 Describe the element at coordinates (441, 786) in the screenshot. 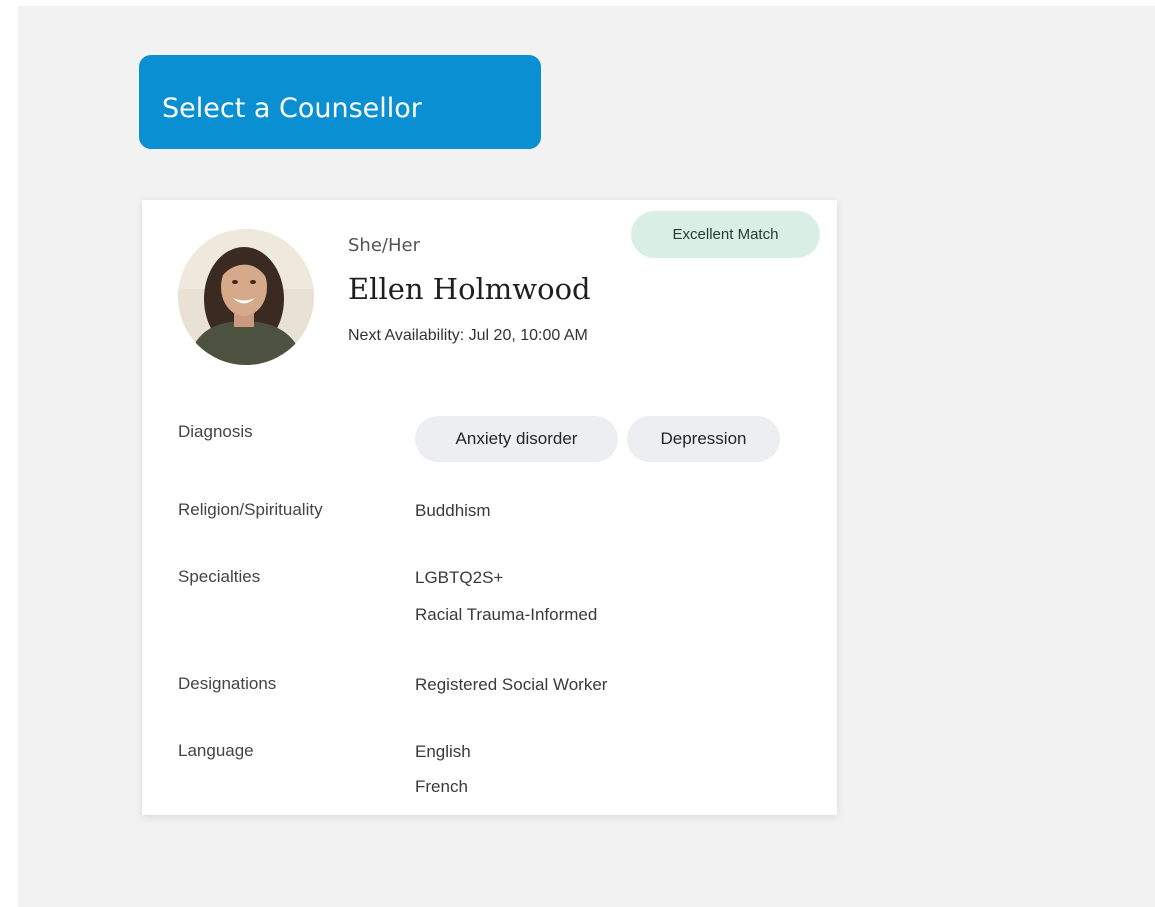

I see `language-value: French` at that location.